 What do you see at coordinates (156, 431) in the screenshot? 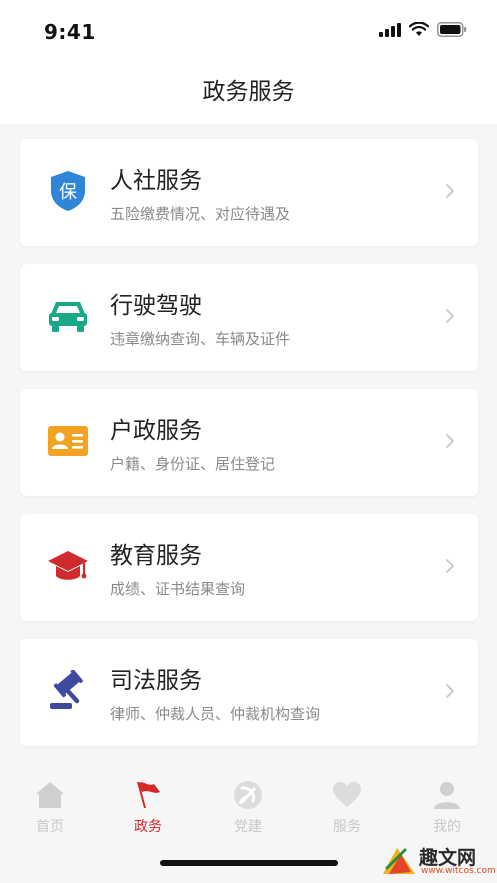
I see `service-title: 户政服务` at bounding box center [156, 431].